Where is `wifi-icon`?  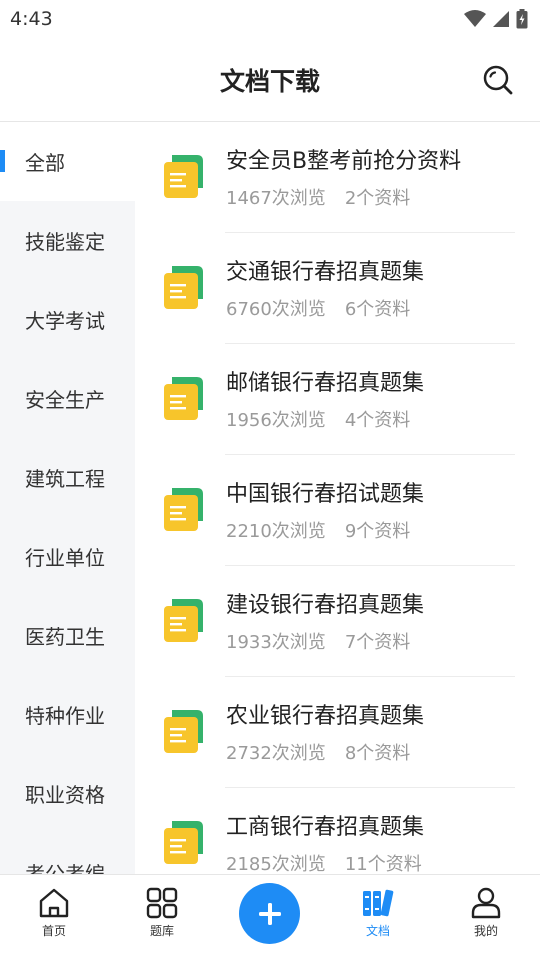
wifi-icon is located at coordinates (475, 18).